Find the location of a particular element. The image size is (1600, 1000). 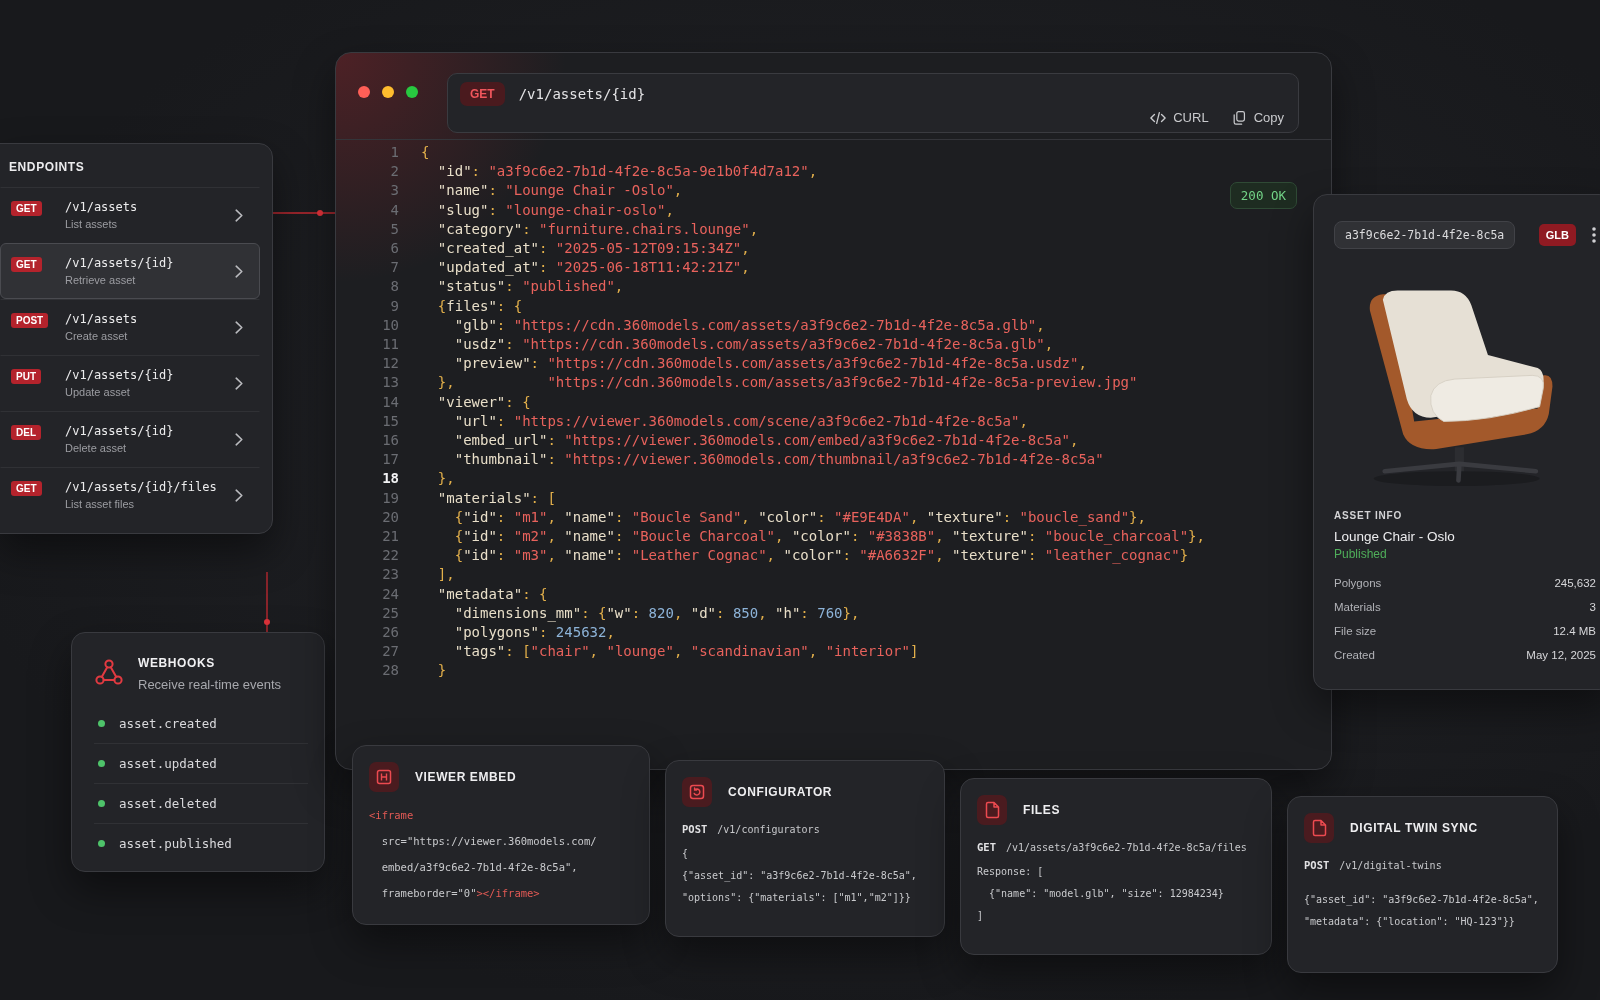

endpoint-item: GET /v1/assets/{id}/files List asset files is located at coordinates (130, 495).